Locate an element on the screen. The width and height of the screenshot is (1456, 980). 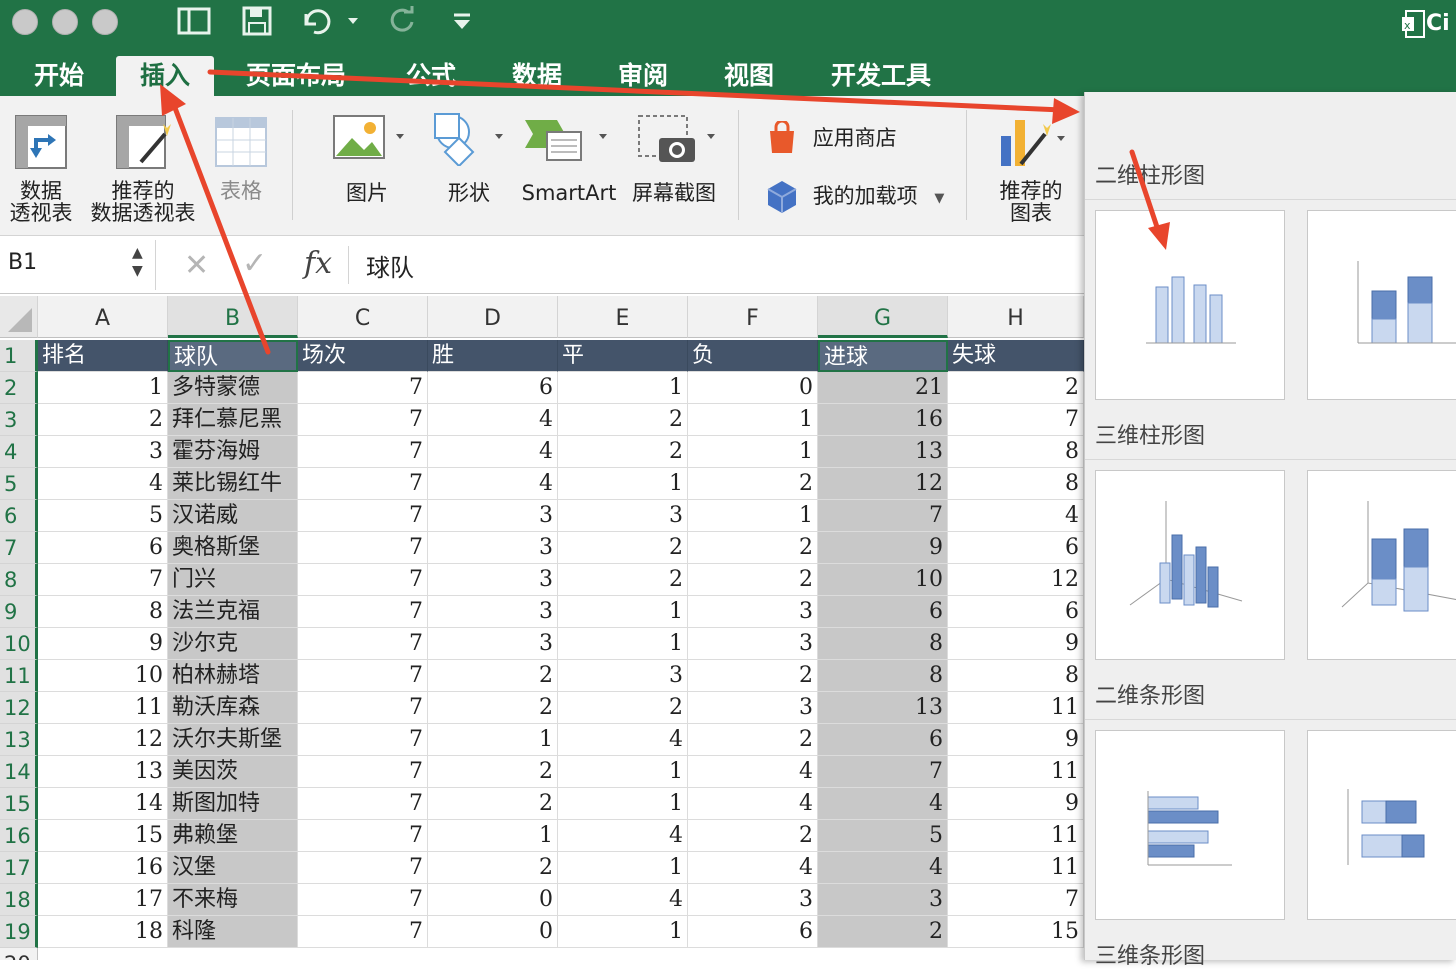
column-header-e: E is located at coordinates (623, 317).